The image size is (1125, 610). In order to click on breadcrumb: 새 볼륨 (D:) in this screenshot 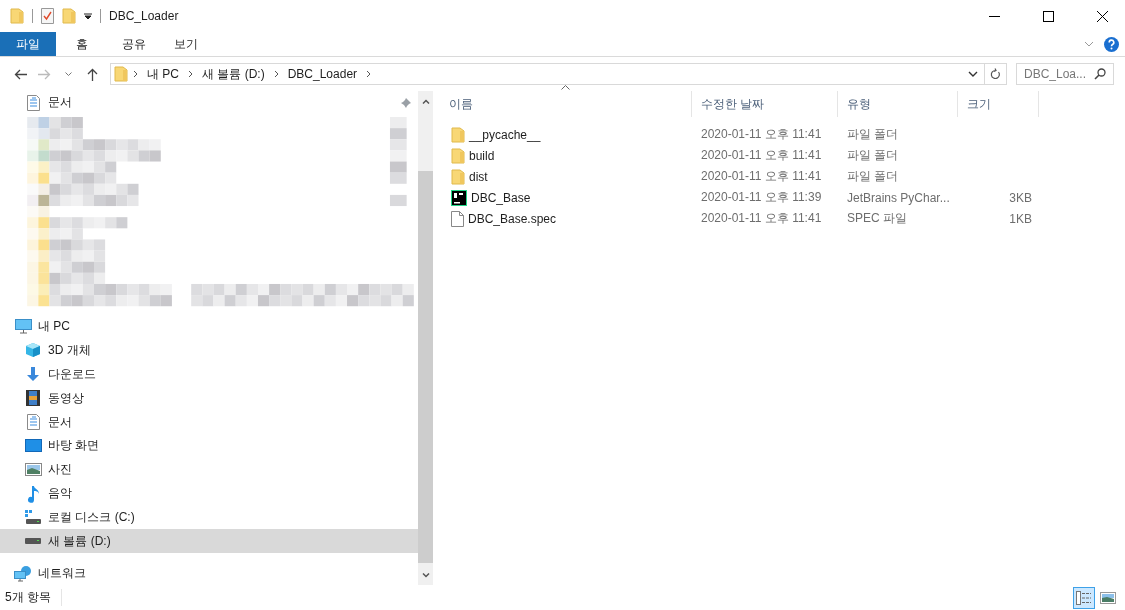, I will do `click(233, 74)`.